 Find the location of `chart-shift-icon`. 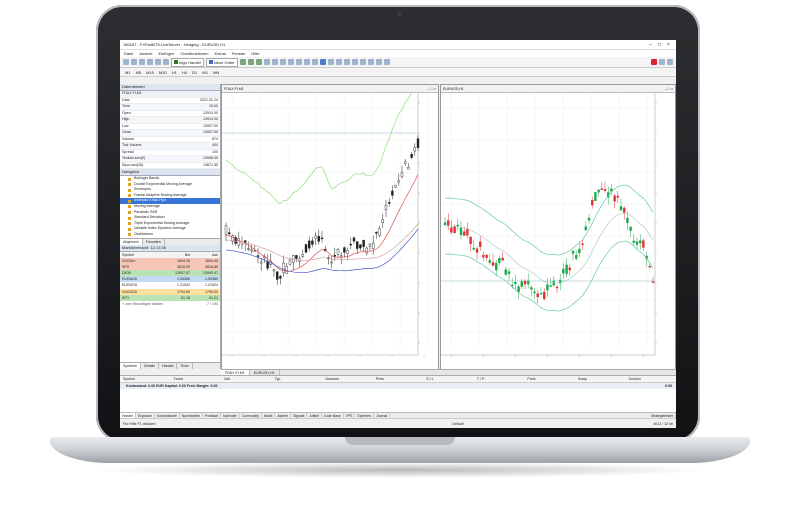

chart-shift-icon is located at coordinates (298, 62).